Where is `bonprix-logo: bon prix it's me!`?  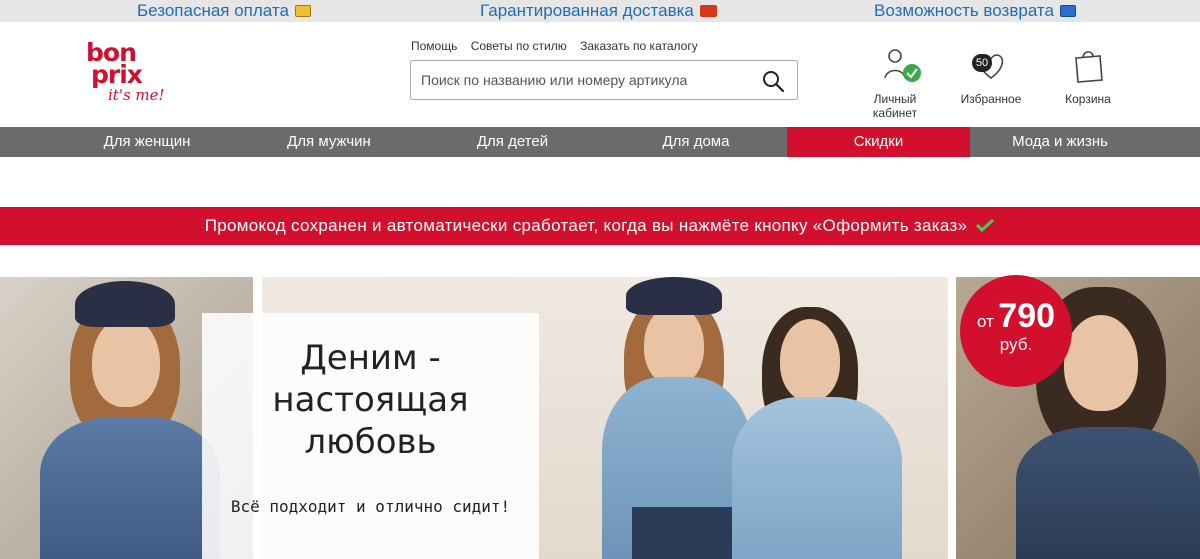 bonprix-logo: bon prix it's me! is located at coordinates (126, 77).